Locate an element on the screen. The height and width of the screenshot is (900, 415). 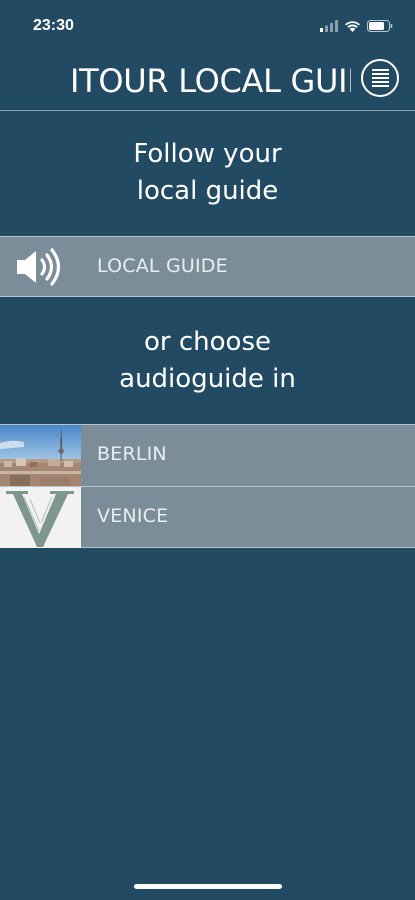
city-label-berlin: BERLIN is located at coordinates (132, 454).